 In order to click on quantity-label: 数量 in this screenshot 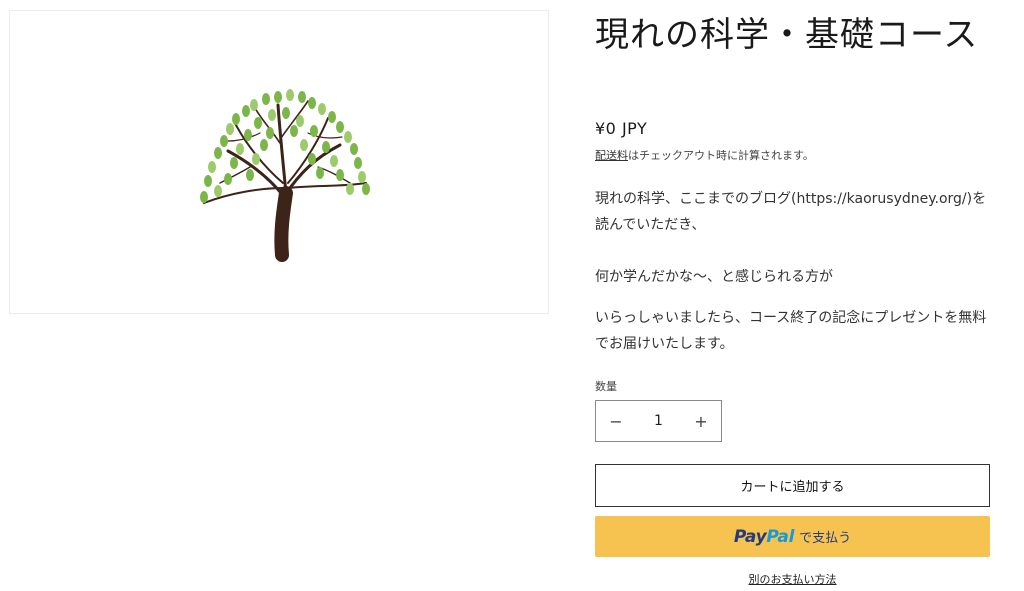, I will do `click(606, 386)`.